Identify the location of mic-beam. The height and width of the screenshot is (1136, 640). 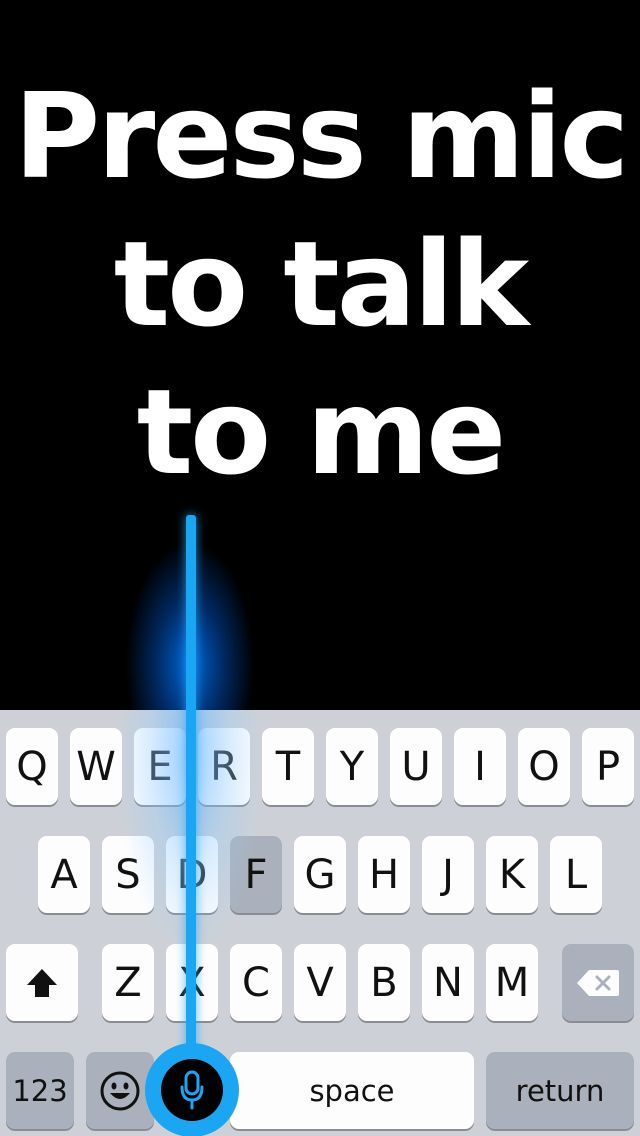
(191, 785).